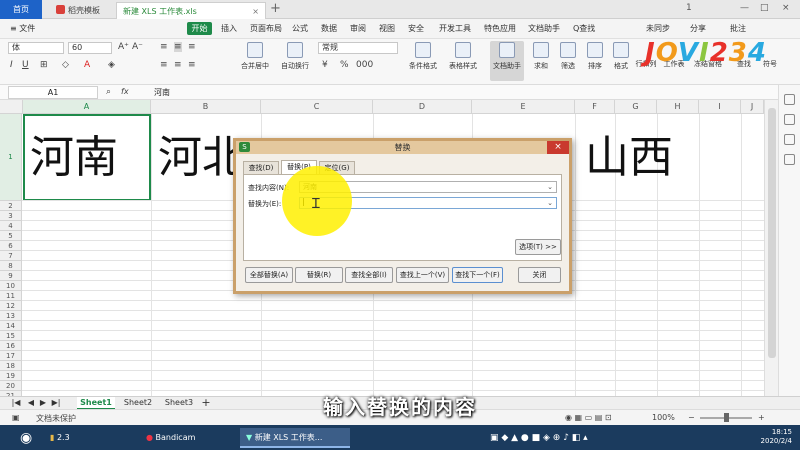 The width and height of the screenshot is (800, 450). I want to click on column-header-i: I, so click(720, 107).